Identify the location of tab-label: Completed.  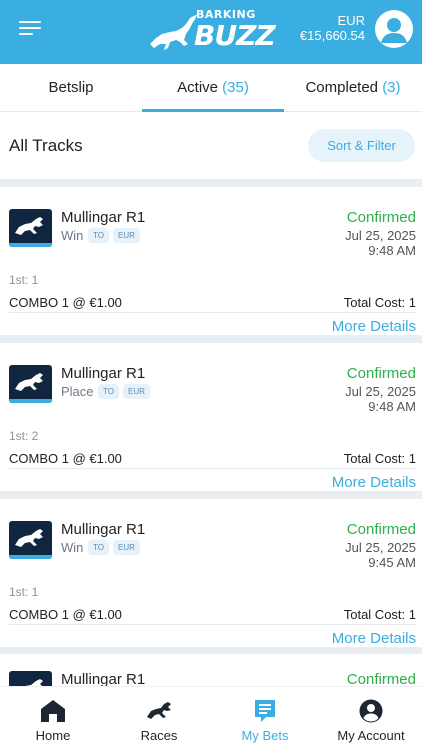
(342, 87).